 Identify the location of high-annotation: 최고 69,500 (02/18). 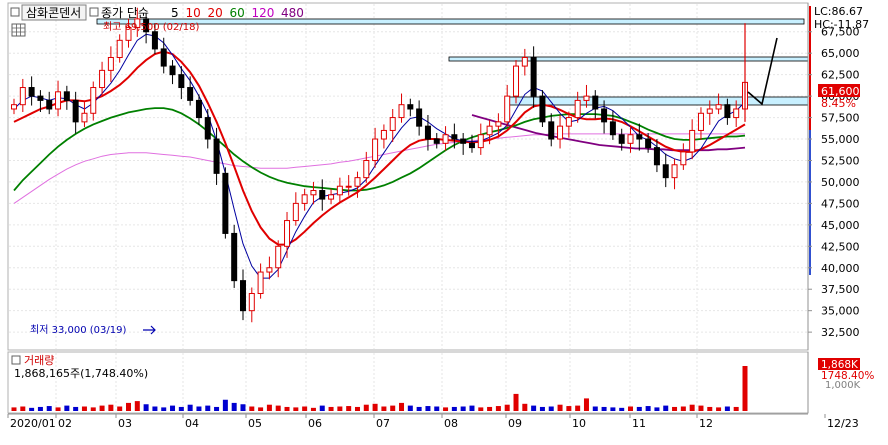
(151, 27).